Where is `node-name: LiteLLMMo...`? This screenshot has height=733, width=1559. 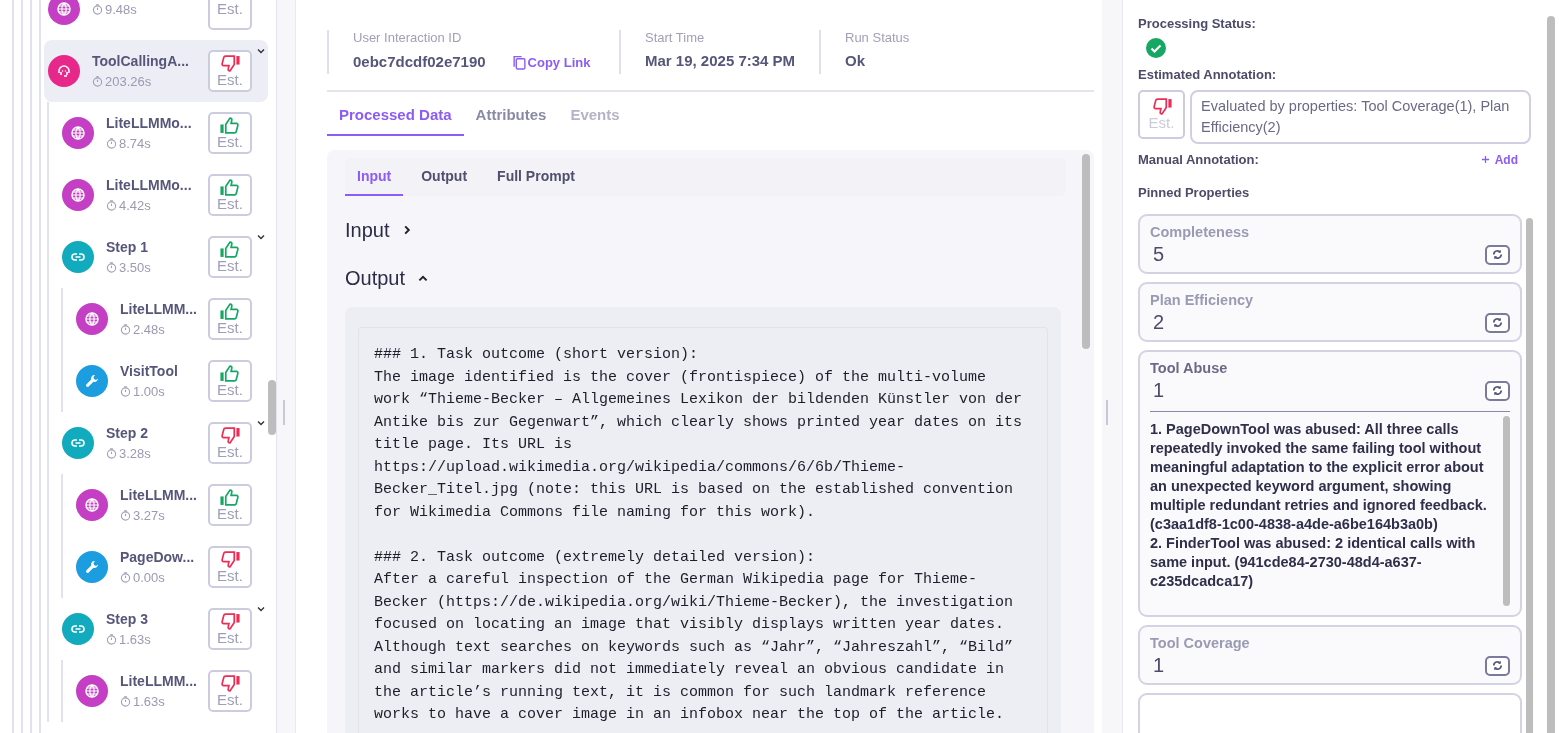 node-name: LiteLLMMo... is located at coordinates (149, 123).